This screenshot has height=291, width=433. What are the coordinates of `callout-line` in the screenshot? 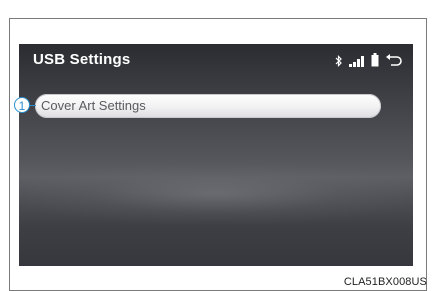 It's located at (33, 105).